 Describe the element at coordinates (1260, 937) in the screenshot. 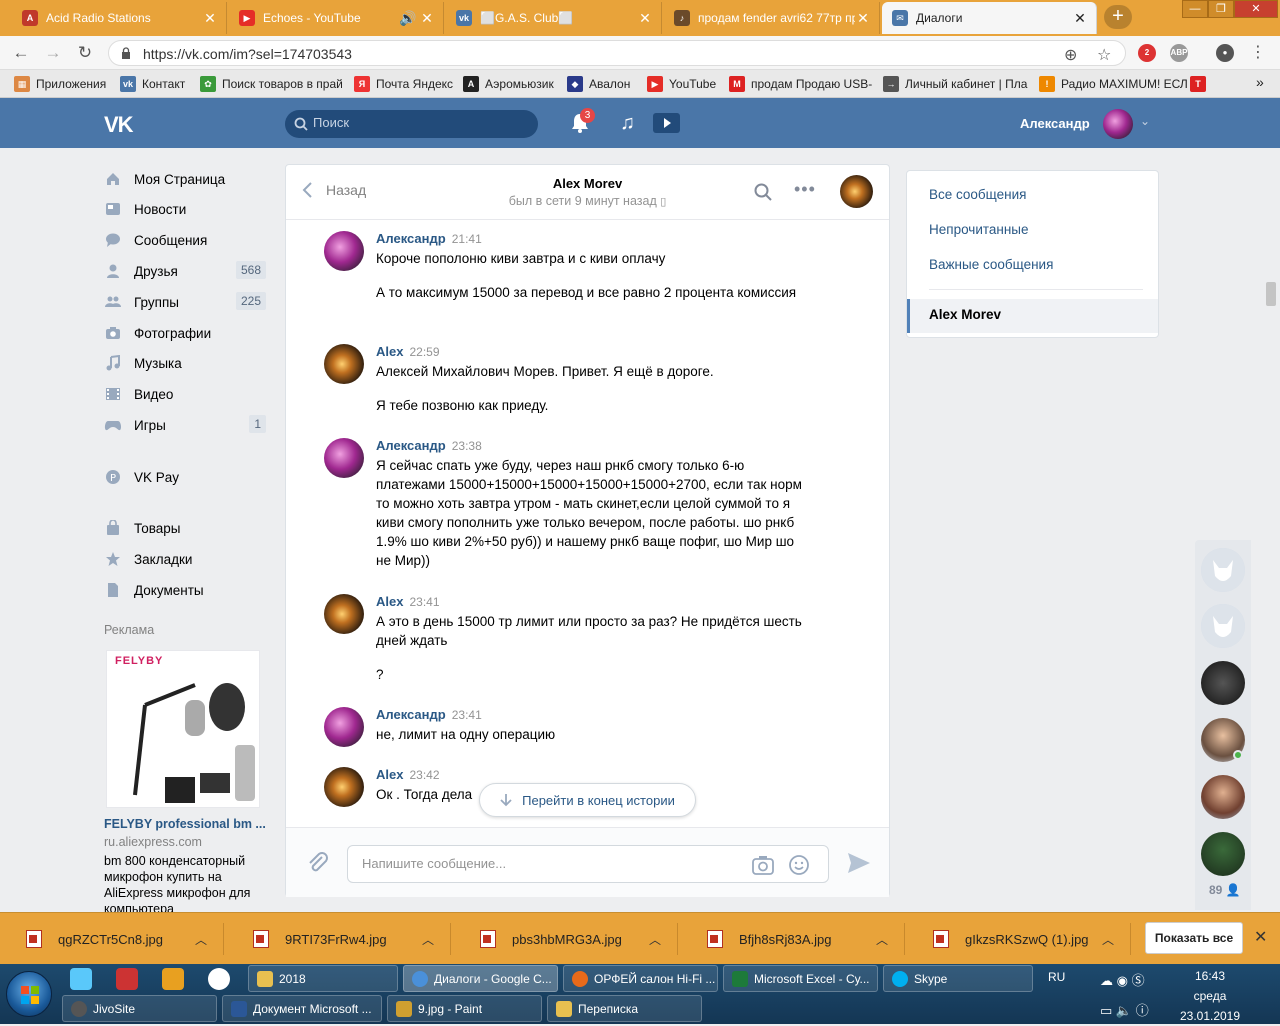

I see `close-downloads-icon: ✕` at that location.